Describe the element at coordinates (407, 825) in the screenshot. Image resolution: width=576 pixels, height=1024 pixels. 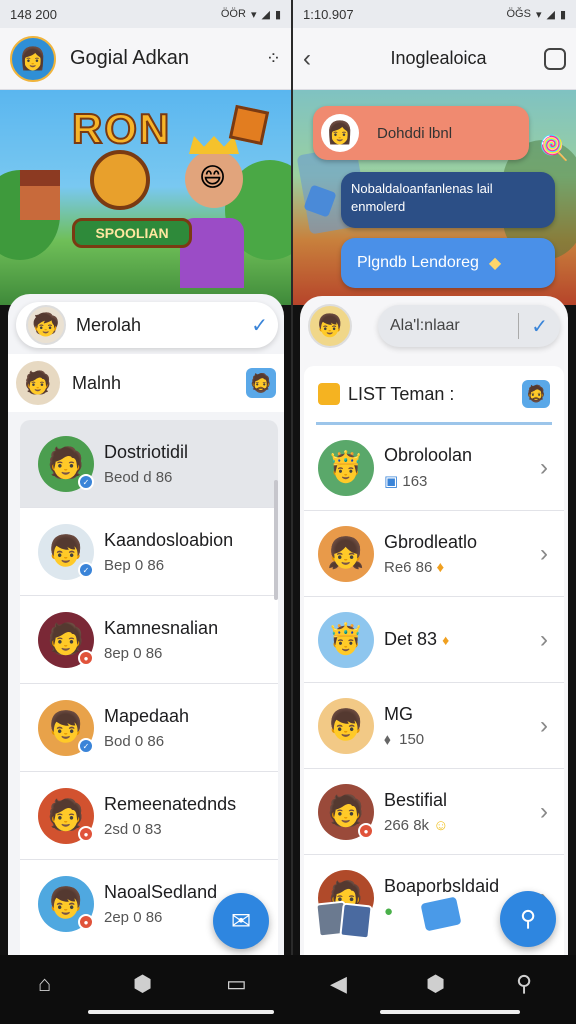
I see `list-item-sub: 266 8k` at that location.